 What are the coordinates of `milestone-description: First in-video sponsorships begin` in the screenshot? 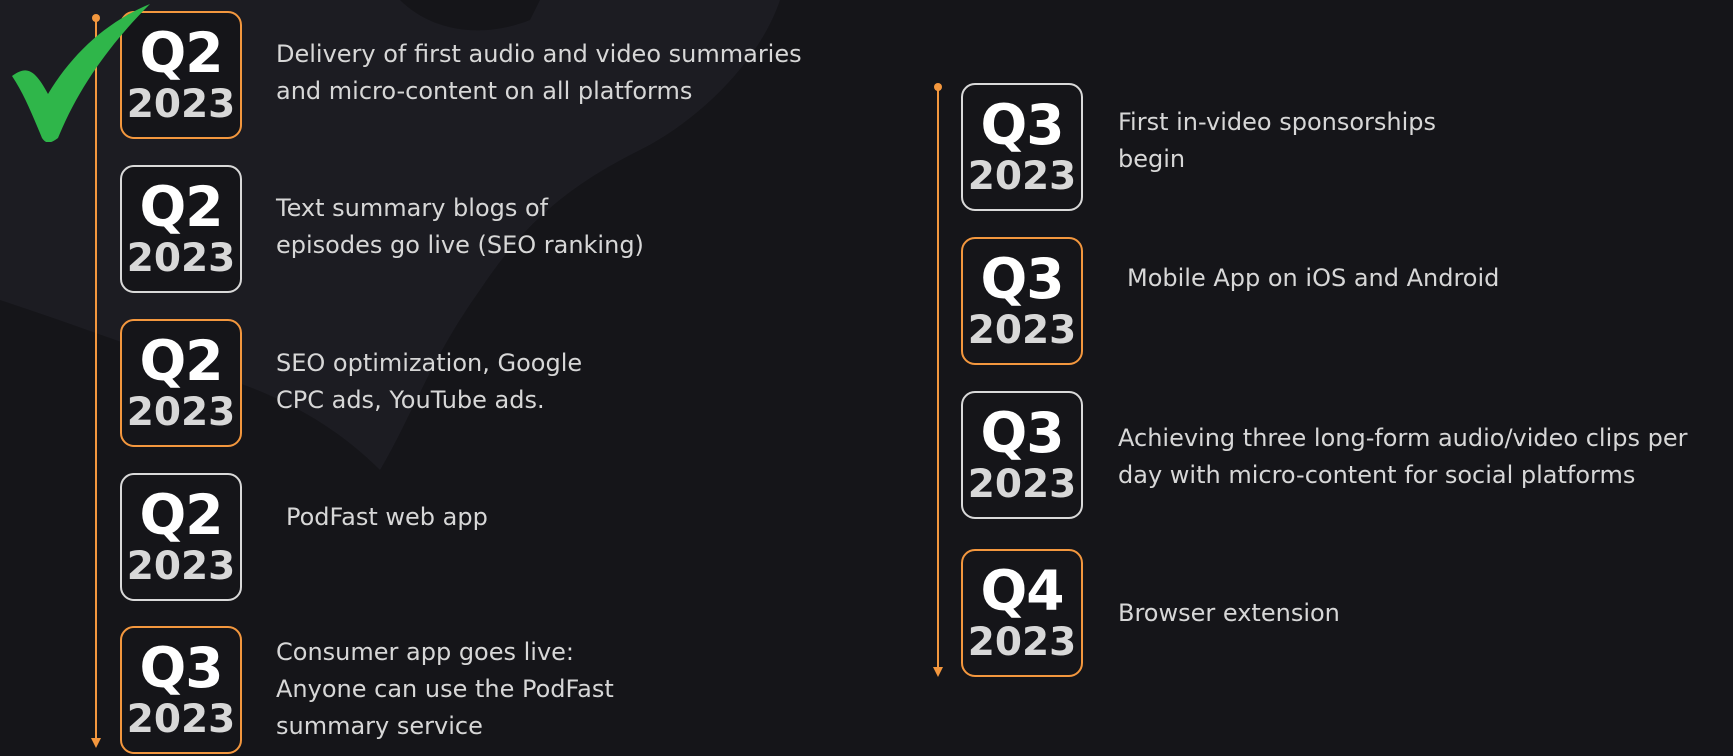 It's located at (1277, 140).